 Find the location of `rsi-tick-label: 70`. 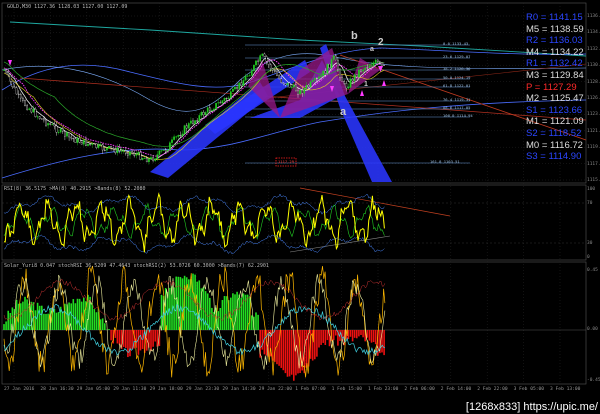

rsi-tick-label: 70 is located at coordinates (590, 203).